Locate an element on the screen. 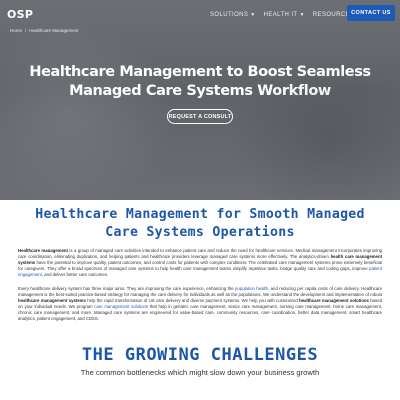 The width and height of the screenshot is (400, 400). bold-text: healthcare management solutions is located at coordinates (334, 300).